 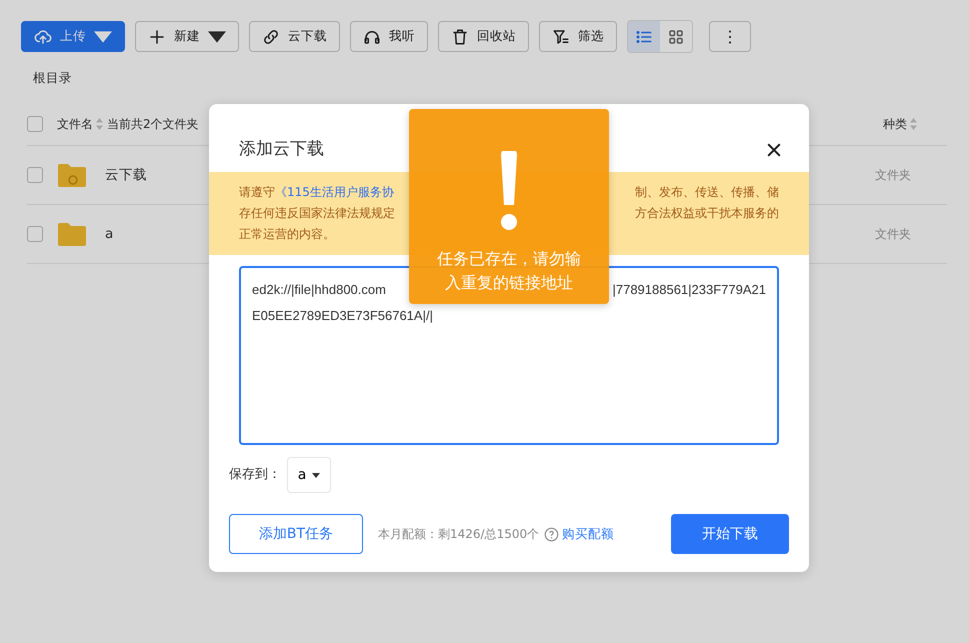 I want to click on help-icon, so click(x=552, y=534).